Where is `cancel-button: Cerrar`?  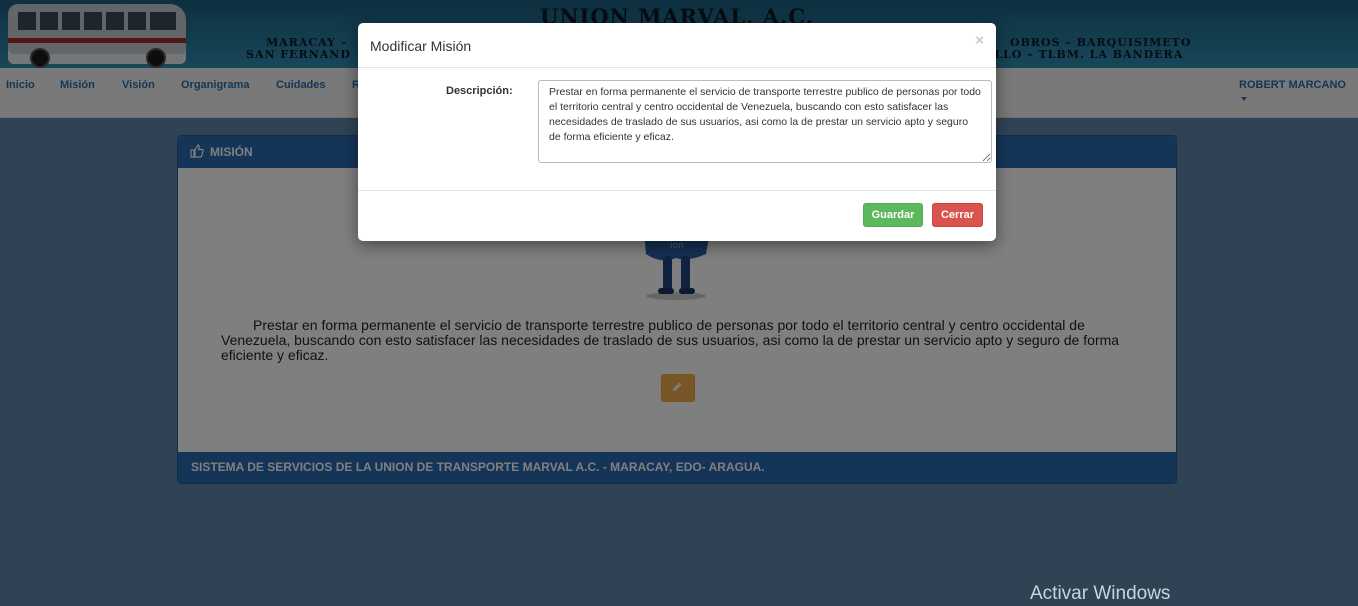
cancel-button: Cerrar is located at coordinates (957, 215).